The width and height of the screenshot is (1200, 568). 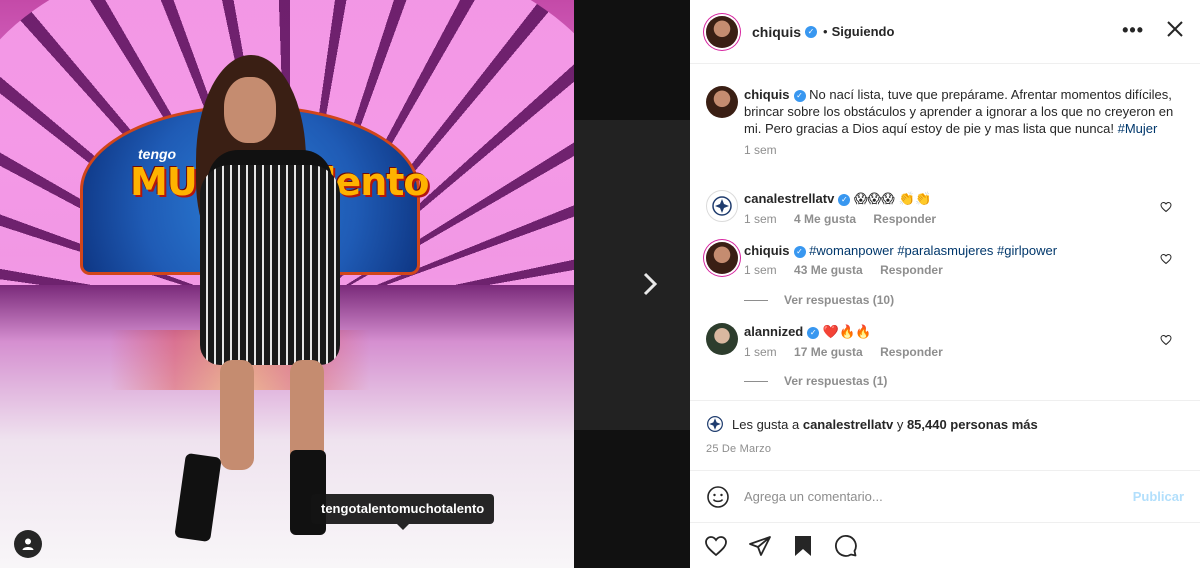 I want to click on next-post-preview, so click(x=632, y=275).